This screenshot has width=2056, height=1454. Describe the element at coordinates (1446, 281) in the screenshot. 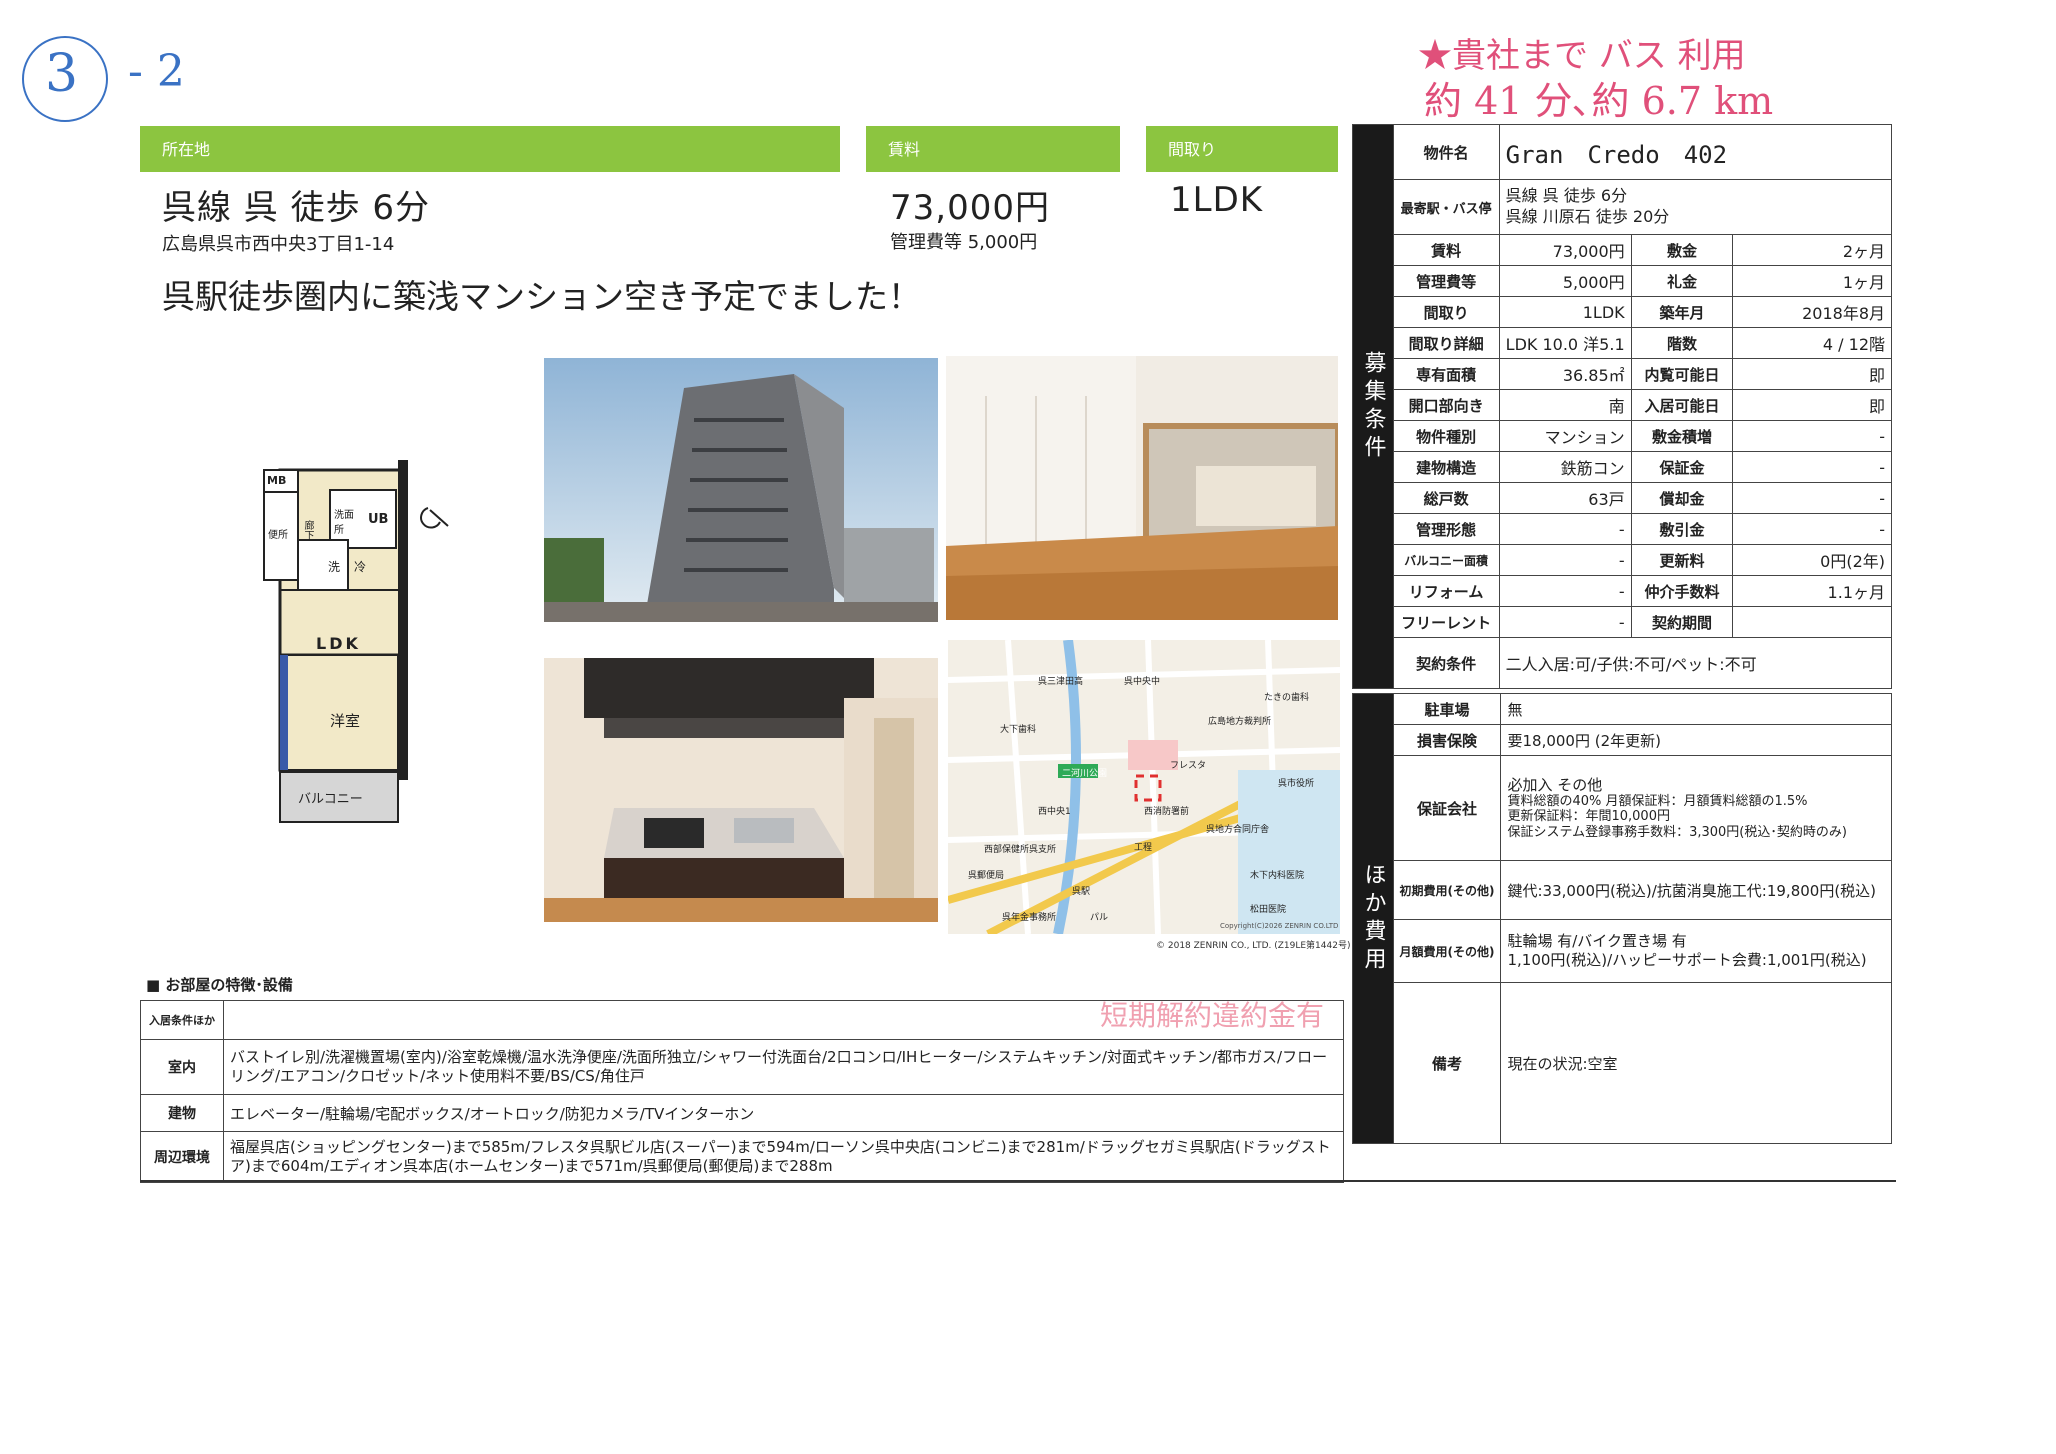

I see `spec-label: 管理費等` at that location.